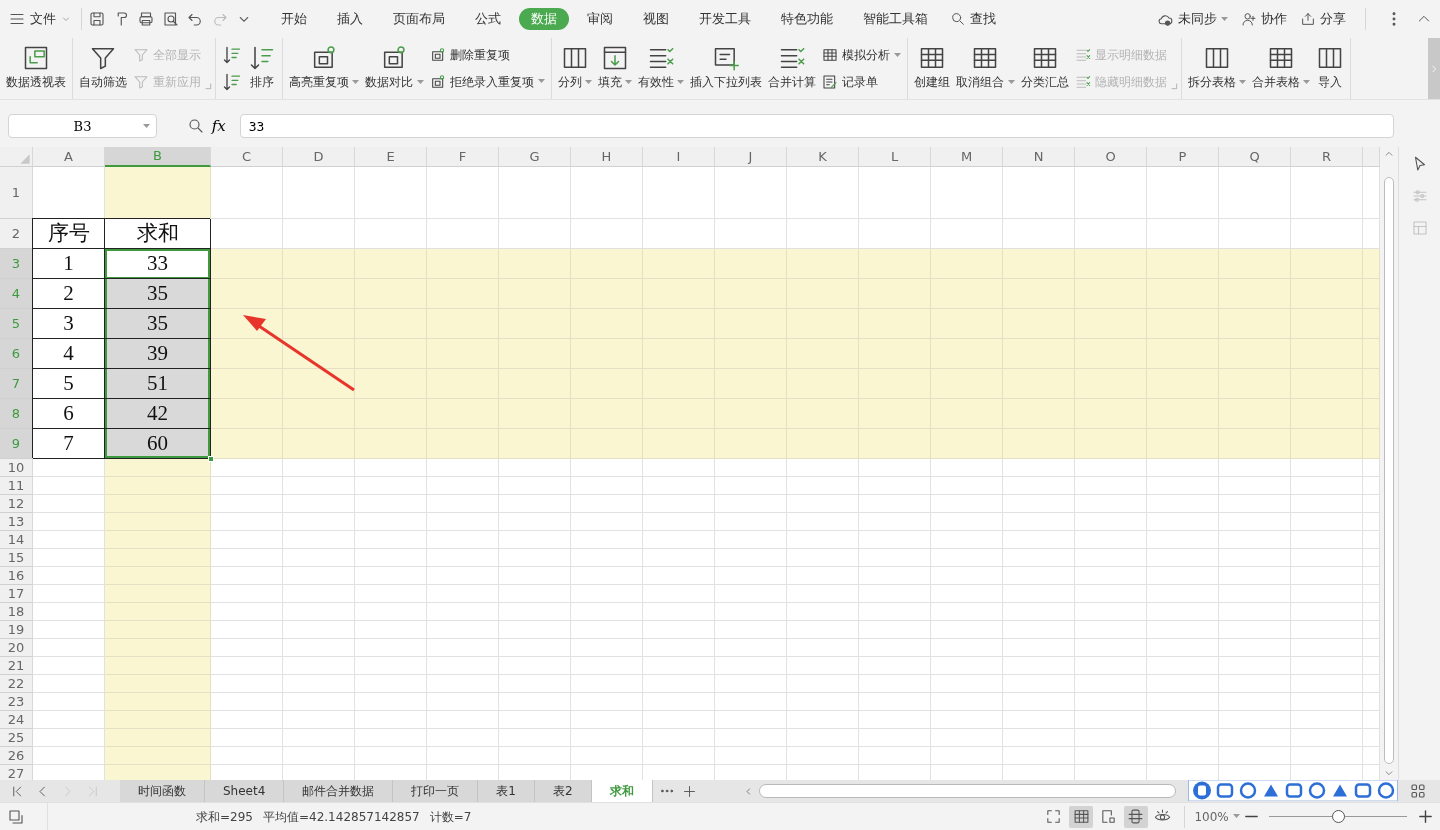  Describe the element at coordinates (162, 791) in the screenshot. I see `sheet-tab: 时间函数` at that location.